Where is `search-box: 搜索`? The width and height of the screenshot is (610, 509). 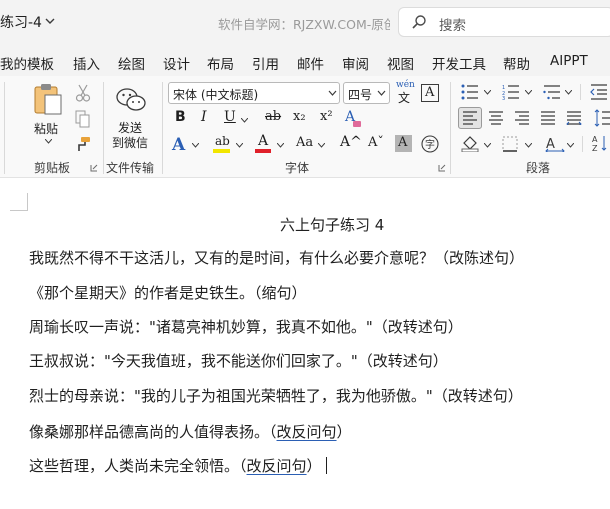 search-box: 搜索 is located at coordinates (504, 22).